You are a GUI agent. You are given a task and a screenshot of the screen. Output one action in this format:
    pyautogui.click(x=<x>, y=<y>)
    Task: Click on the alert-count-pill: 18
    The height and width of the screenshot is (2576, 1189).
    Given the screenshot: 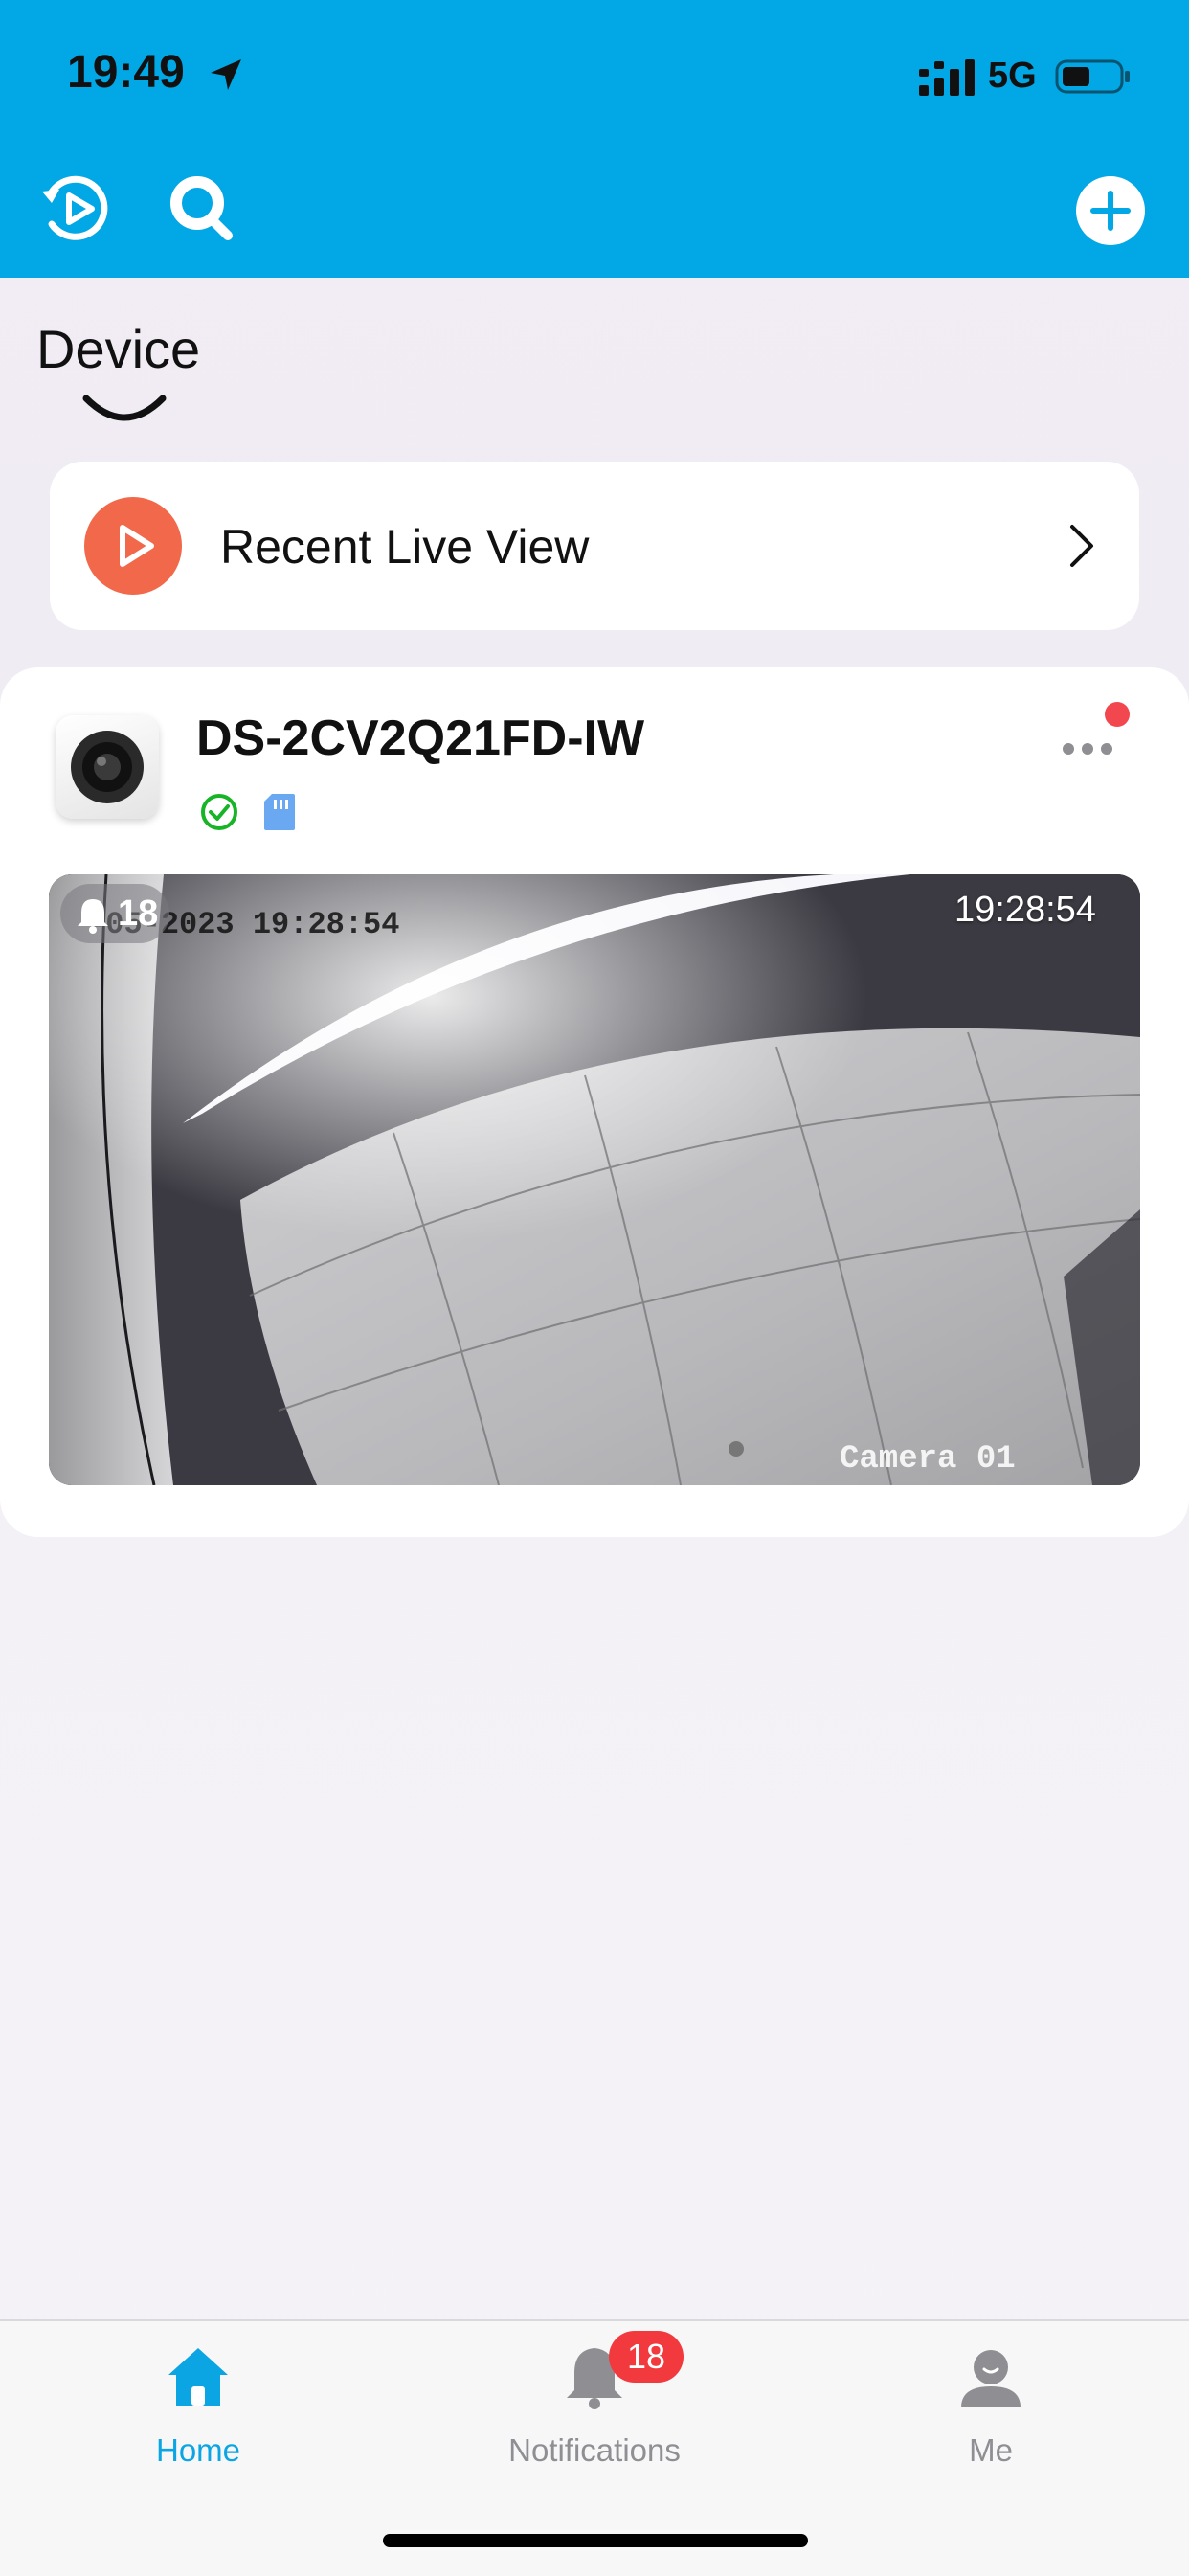 What is the action you would take?
    pyautogui.click(x=114, y=913)
    